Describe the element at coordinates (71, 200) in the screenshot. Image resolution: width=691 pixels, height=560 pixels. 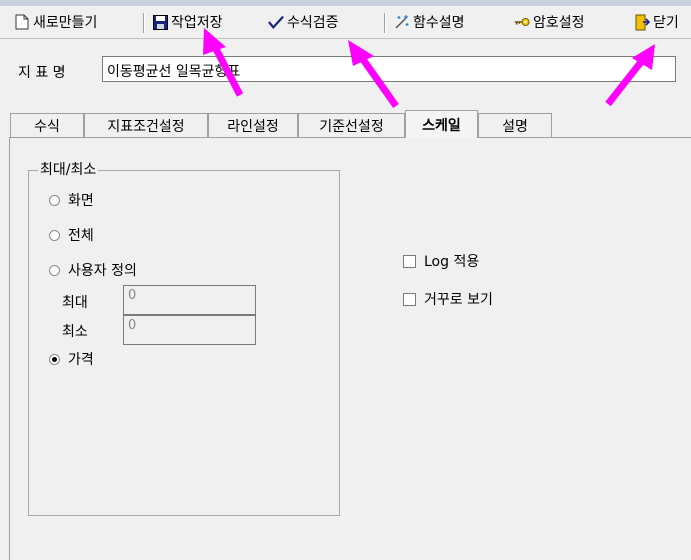
I see `radio-screen: 화면` at that location.